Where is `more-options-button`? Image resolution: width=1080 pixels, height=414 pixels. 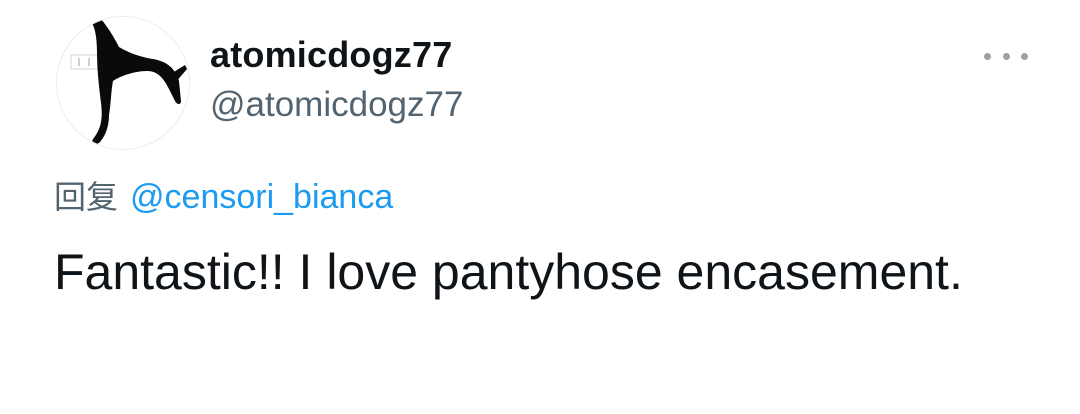 more-options-button is located at coordinates (1006, 56).